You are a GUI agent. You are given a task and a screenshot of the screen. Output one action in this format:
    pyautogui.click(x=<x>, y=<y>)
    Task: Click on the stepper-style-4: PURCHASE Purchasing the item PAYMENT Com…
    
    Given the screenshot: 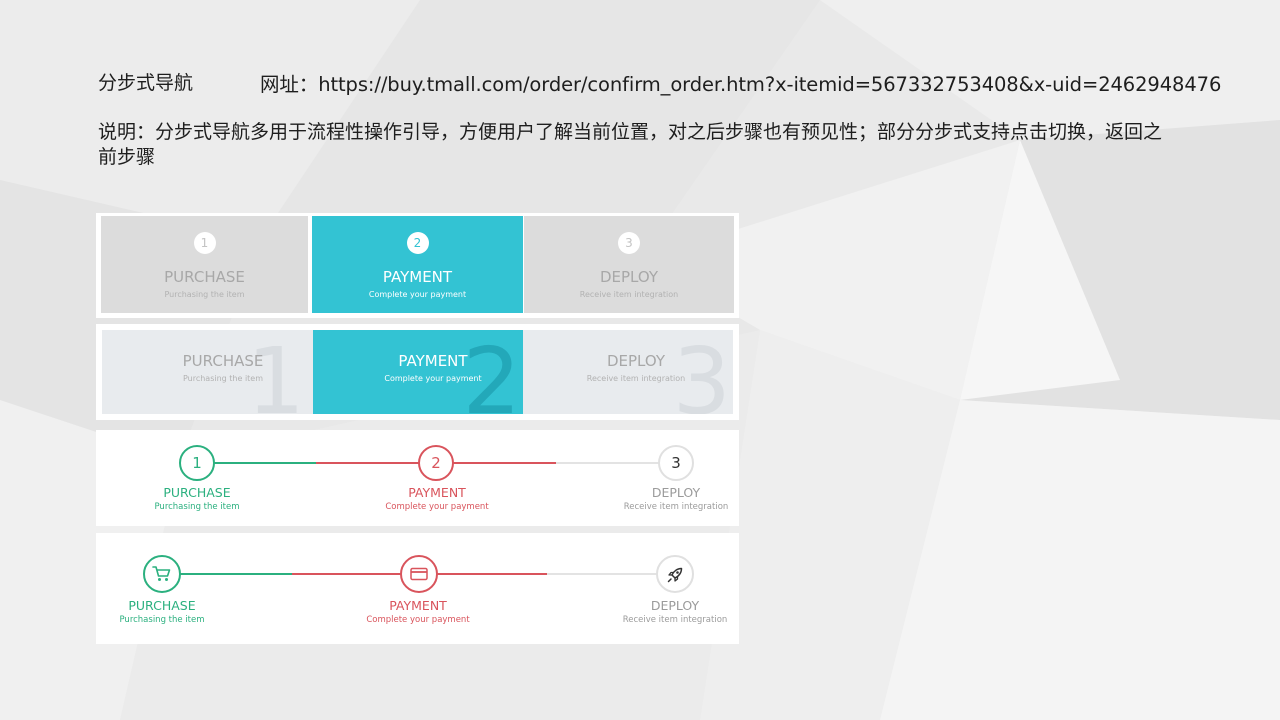 What is the action you would take?
    pyautogui.click(x=417, y=588)
    